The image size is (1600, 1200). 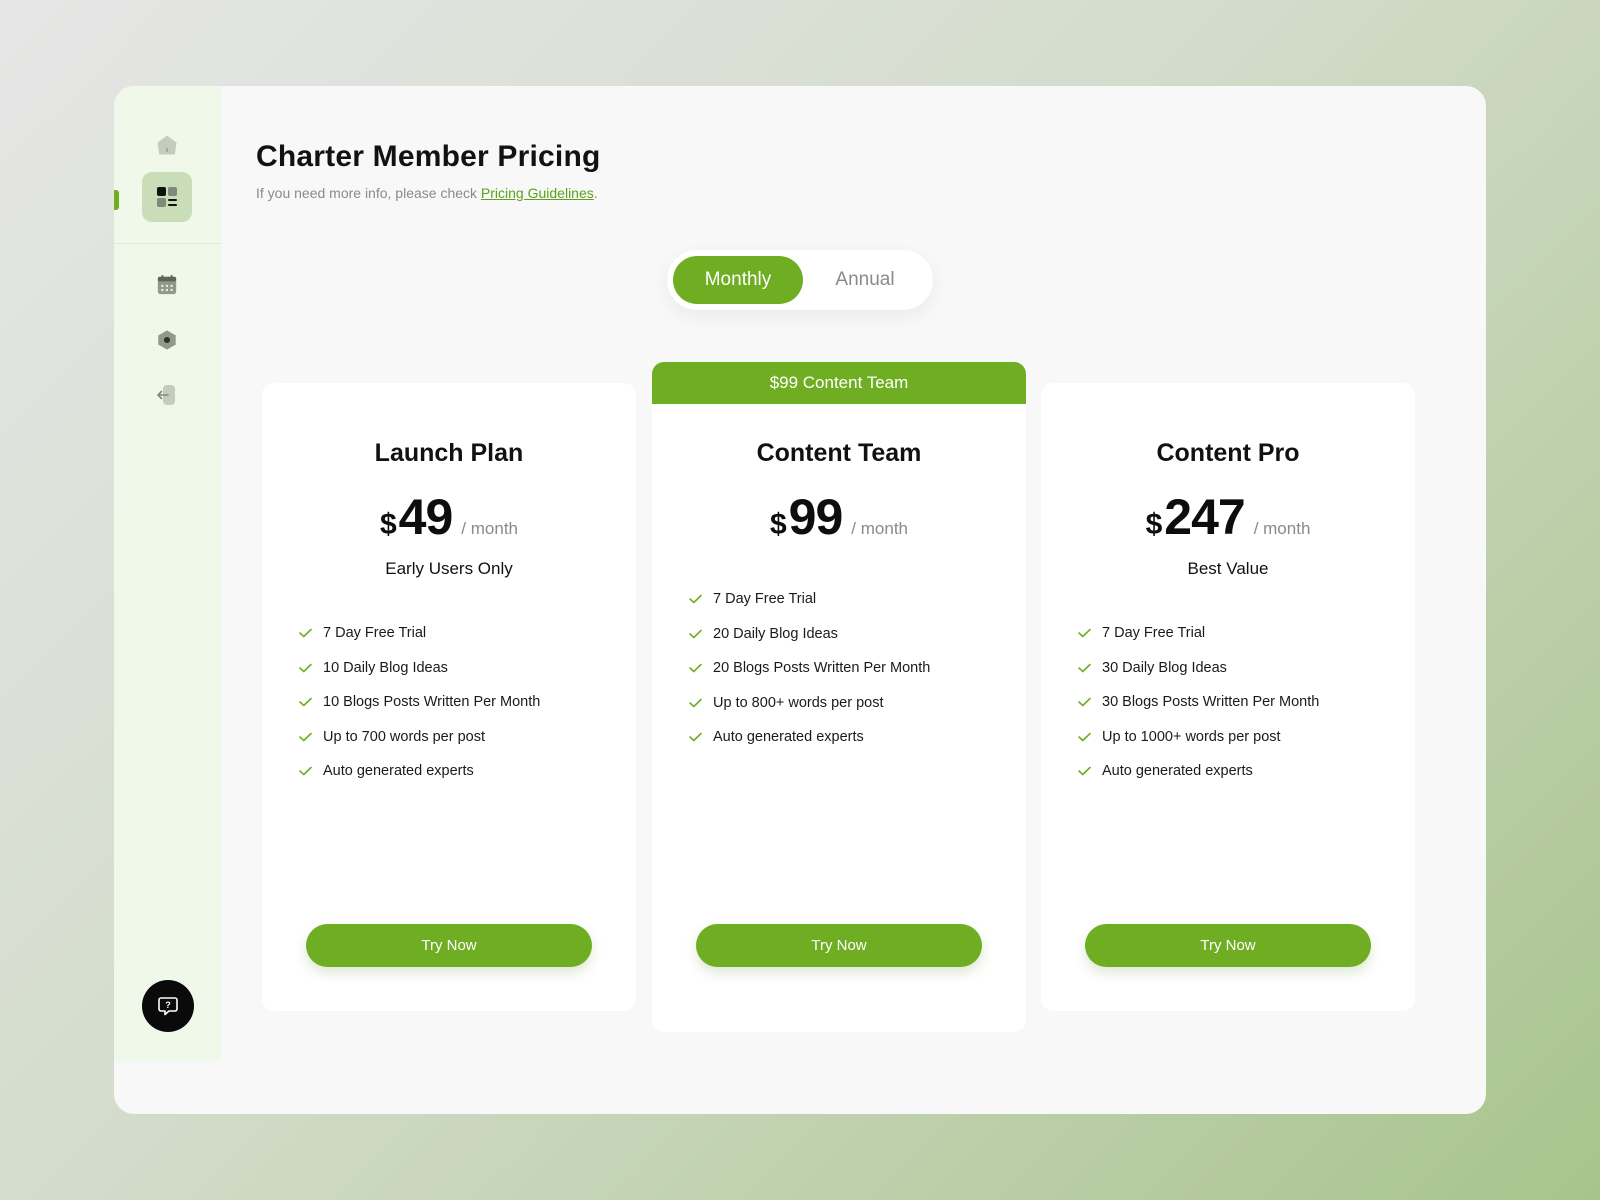 What do you see at coordinates (167, 573) in the screenshot?
I see `sidebar: ?` at bounding box center [167, 573].